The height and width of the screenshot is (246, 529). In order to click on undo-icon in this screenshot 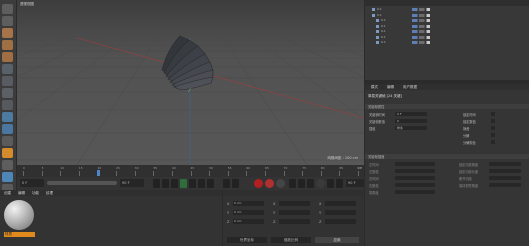, I will do `click(7, 9)`.